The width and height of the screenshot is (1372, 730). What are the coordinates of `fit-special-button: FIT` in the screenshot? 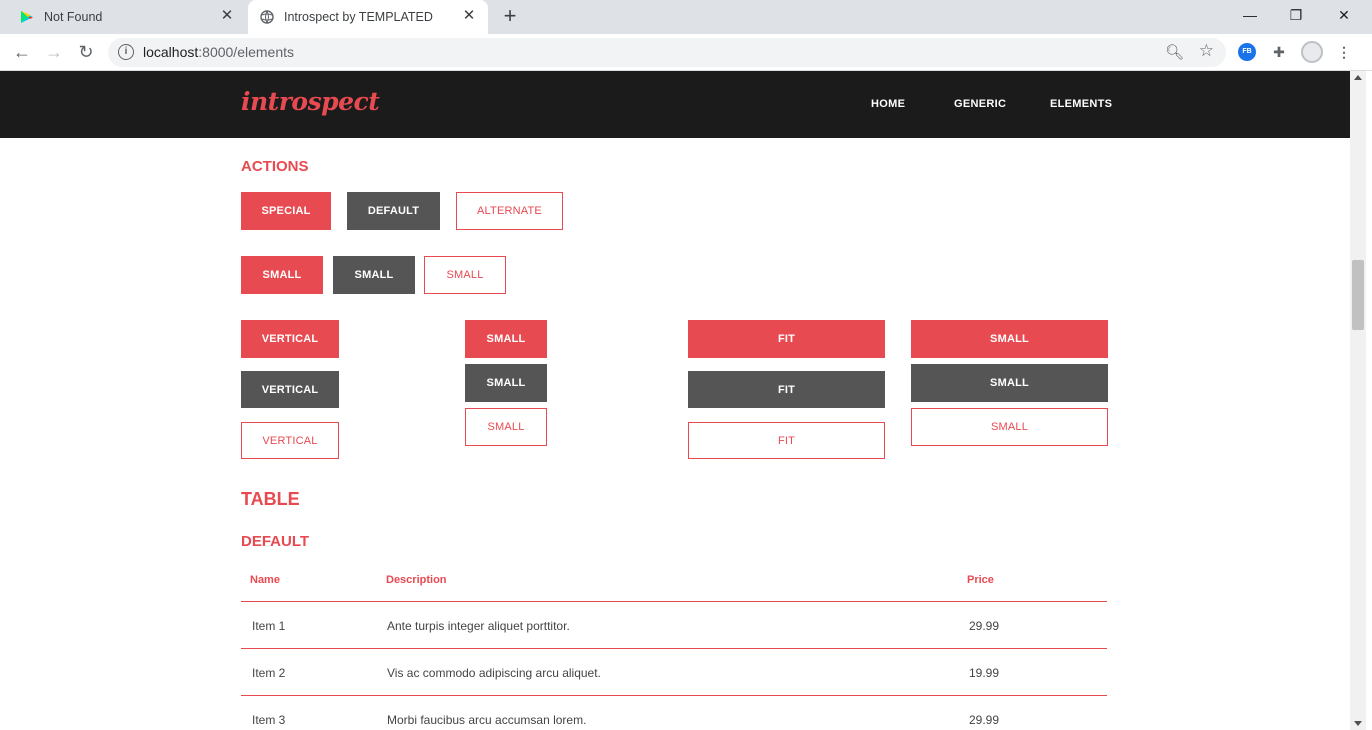 It's located at (786, 339).